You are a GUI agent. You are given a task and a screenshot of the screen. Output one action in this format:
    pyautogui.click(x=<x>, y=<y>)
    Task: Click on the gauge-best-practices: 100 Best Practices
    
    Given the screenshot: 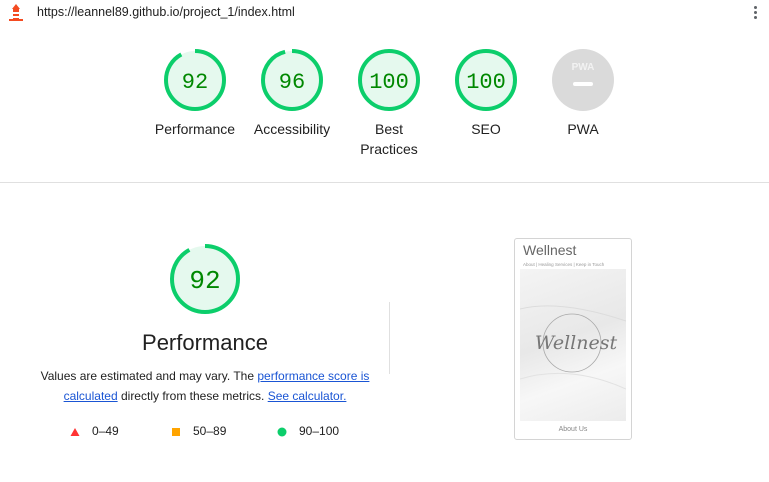 What is the action you would take?
    pyautogui.click(x=389, y=103)
    